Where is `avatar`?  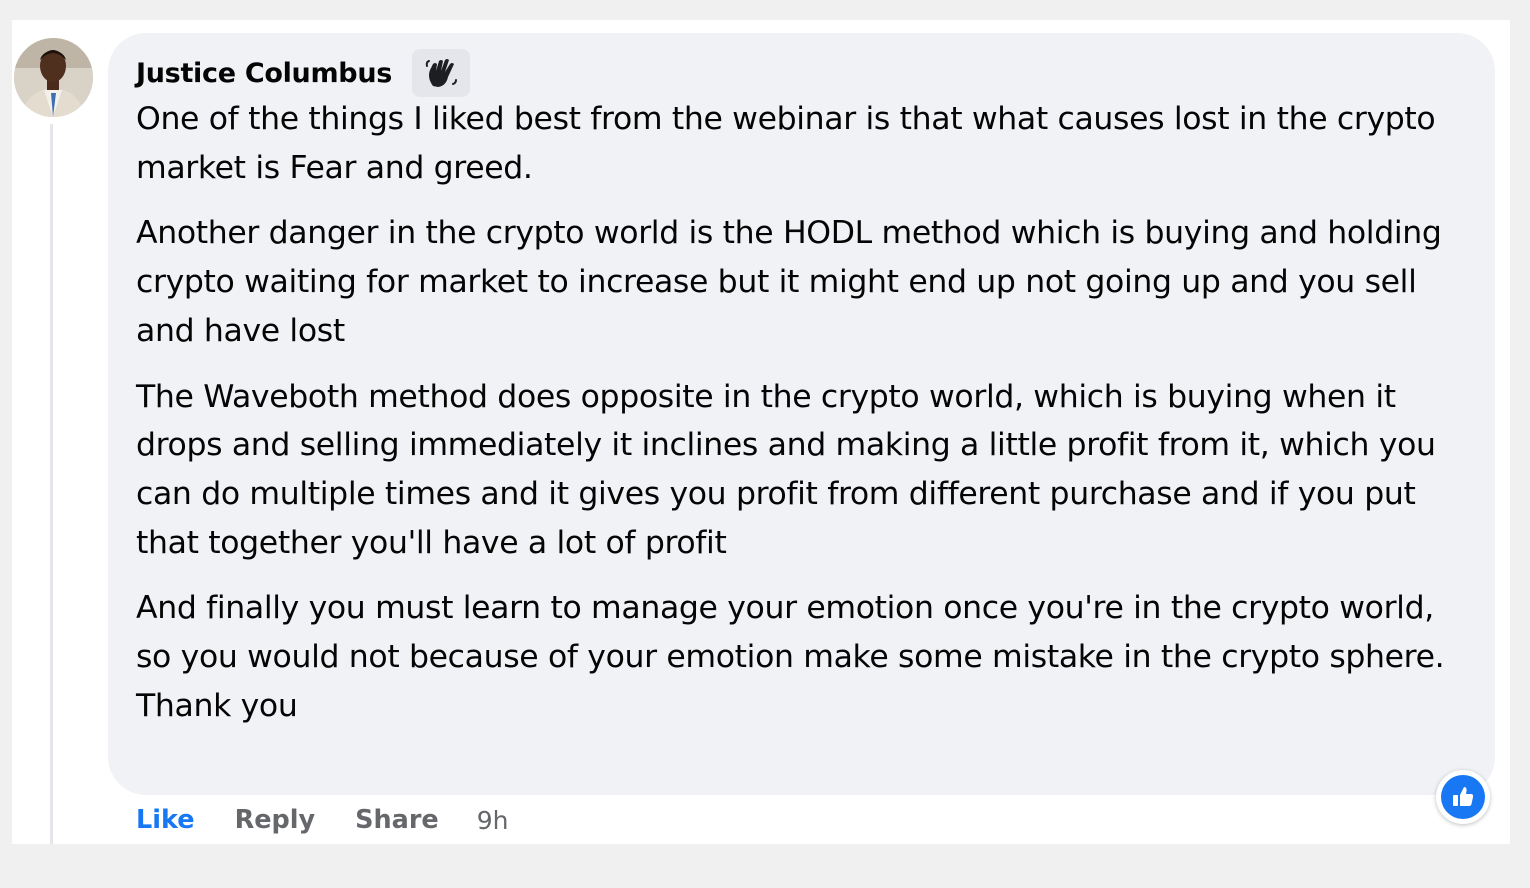 avatar is located at coordinates (53, 77).